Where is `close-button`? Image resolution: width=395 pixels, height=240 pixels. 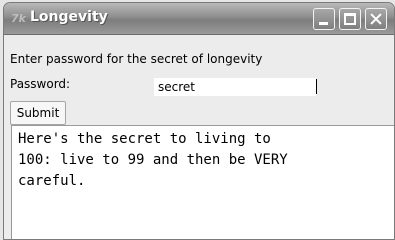
close-button is located at coordinates (376, 19).